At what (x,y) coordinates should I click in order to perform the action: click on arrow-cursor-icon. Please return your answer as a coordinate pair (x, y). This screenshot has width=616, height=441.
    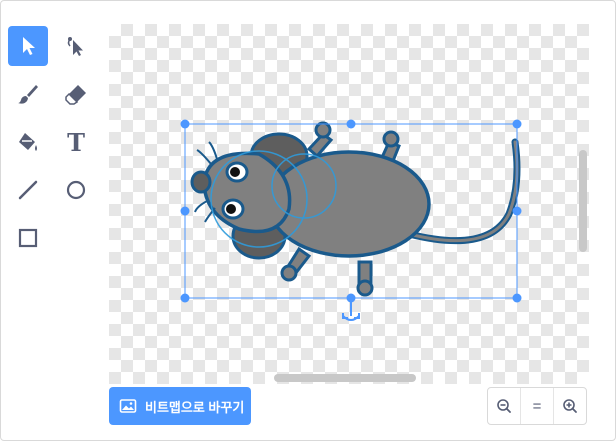
    Looking at the image, I should click on (29, 46).